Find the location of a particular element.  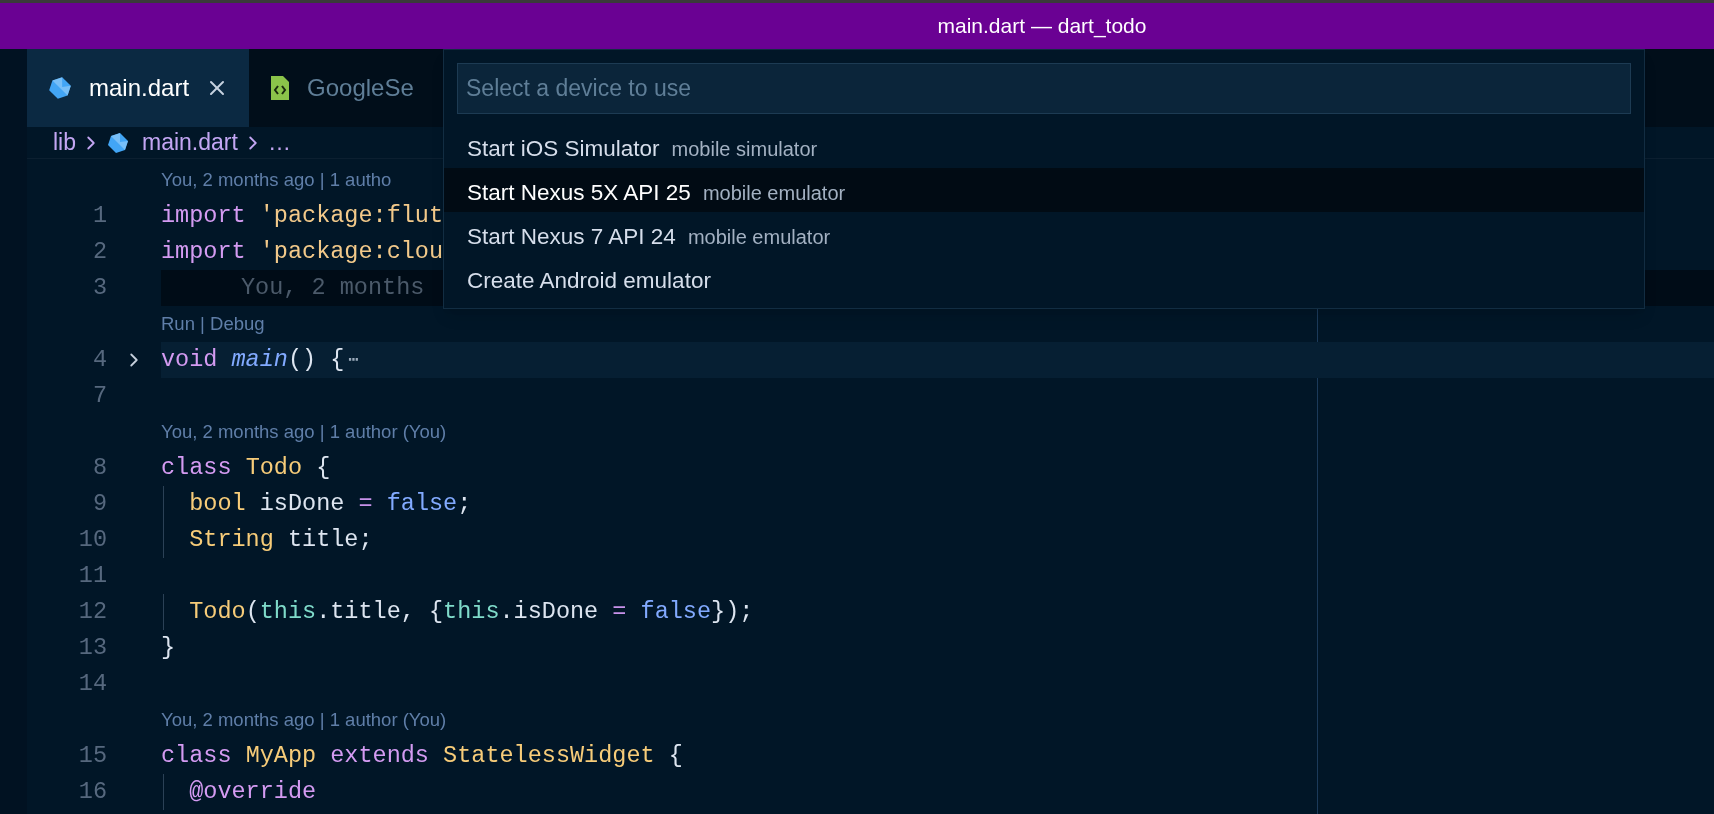

line-number: 14 is located at coordinates (92, 684).